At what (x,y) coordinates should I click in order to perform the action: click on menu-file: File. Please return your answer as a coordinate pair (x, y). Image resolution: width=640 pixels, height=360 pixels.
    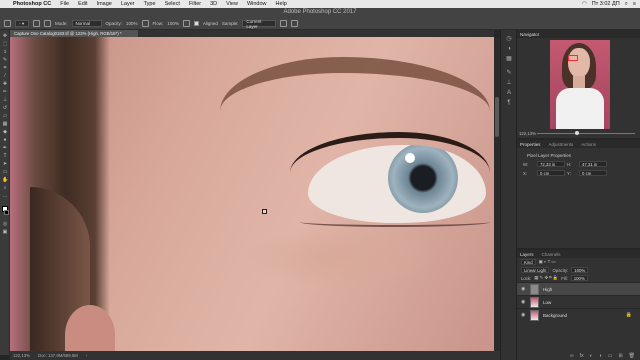
    Looking at the image, I should click on (64, 4).